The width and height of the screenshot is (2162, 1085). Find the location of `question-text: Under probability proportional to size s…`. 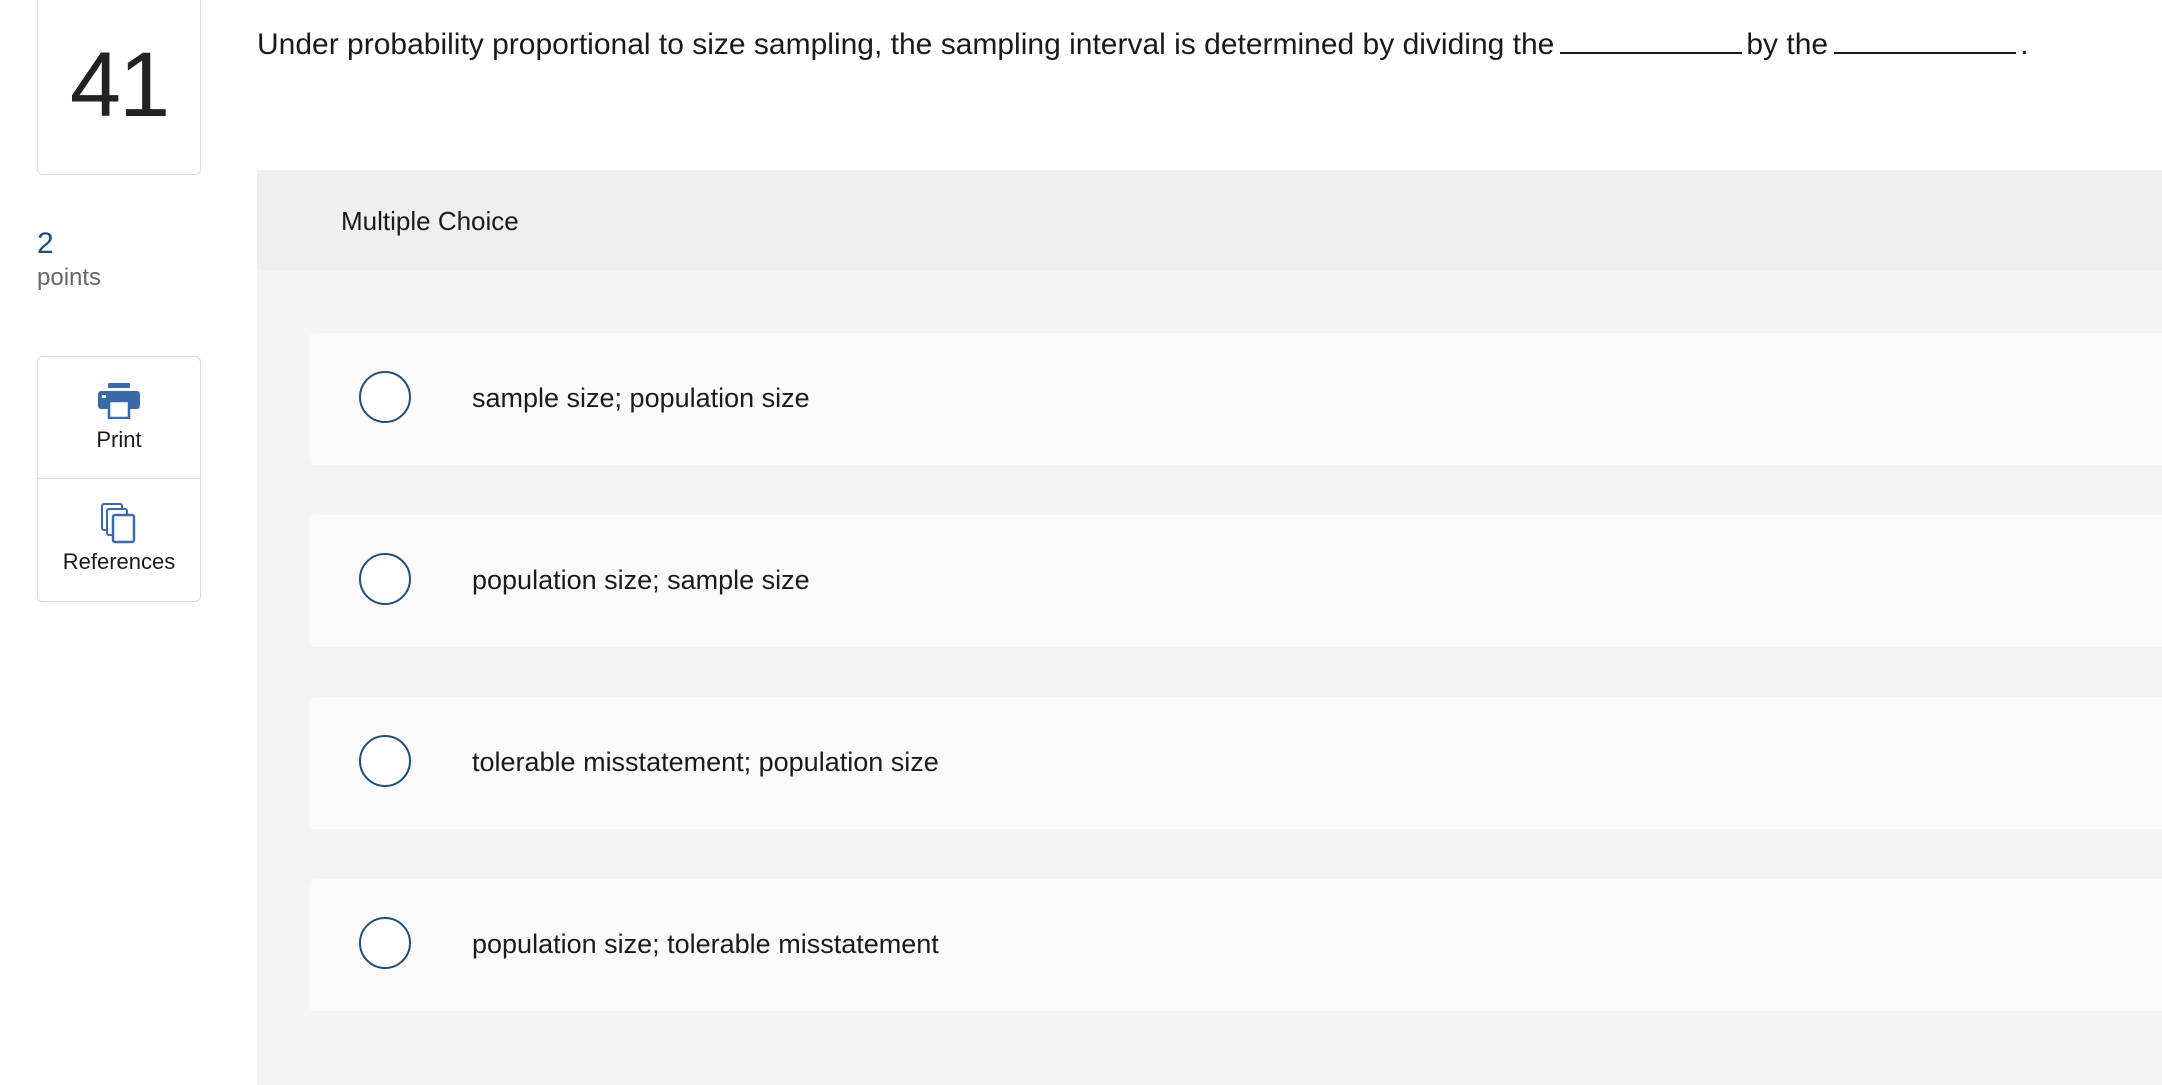

question-text: Under probability proportional to size s… is located at coordinates (1142, 44).